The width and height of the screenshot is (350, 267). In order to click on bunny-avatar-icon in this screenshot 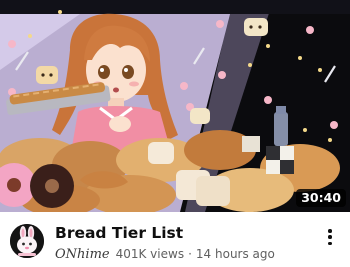, I will do `click(27, 241)`.